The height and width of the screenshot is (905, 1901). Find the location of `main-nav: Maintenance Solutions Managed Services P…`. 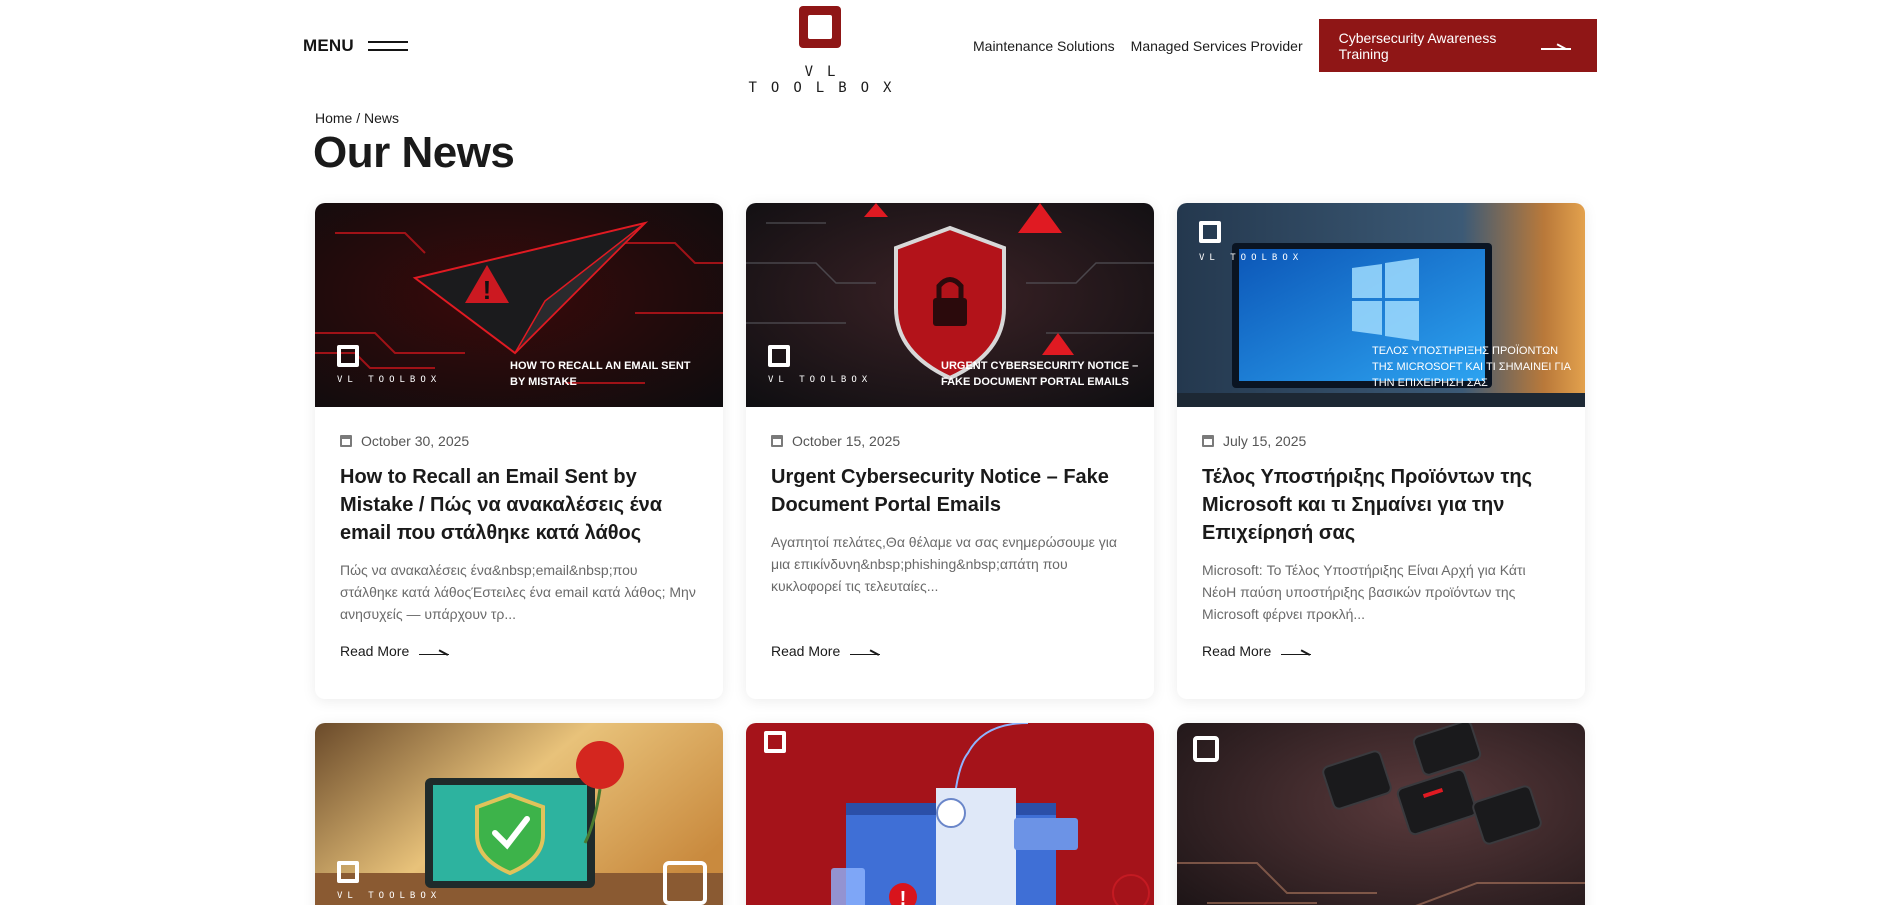

main-nav: Maintenance Solutions Managed Services P… is located at coordinates (1285, 45).